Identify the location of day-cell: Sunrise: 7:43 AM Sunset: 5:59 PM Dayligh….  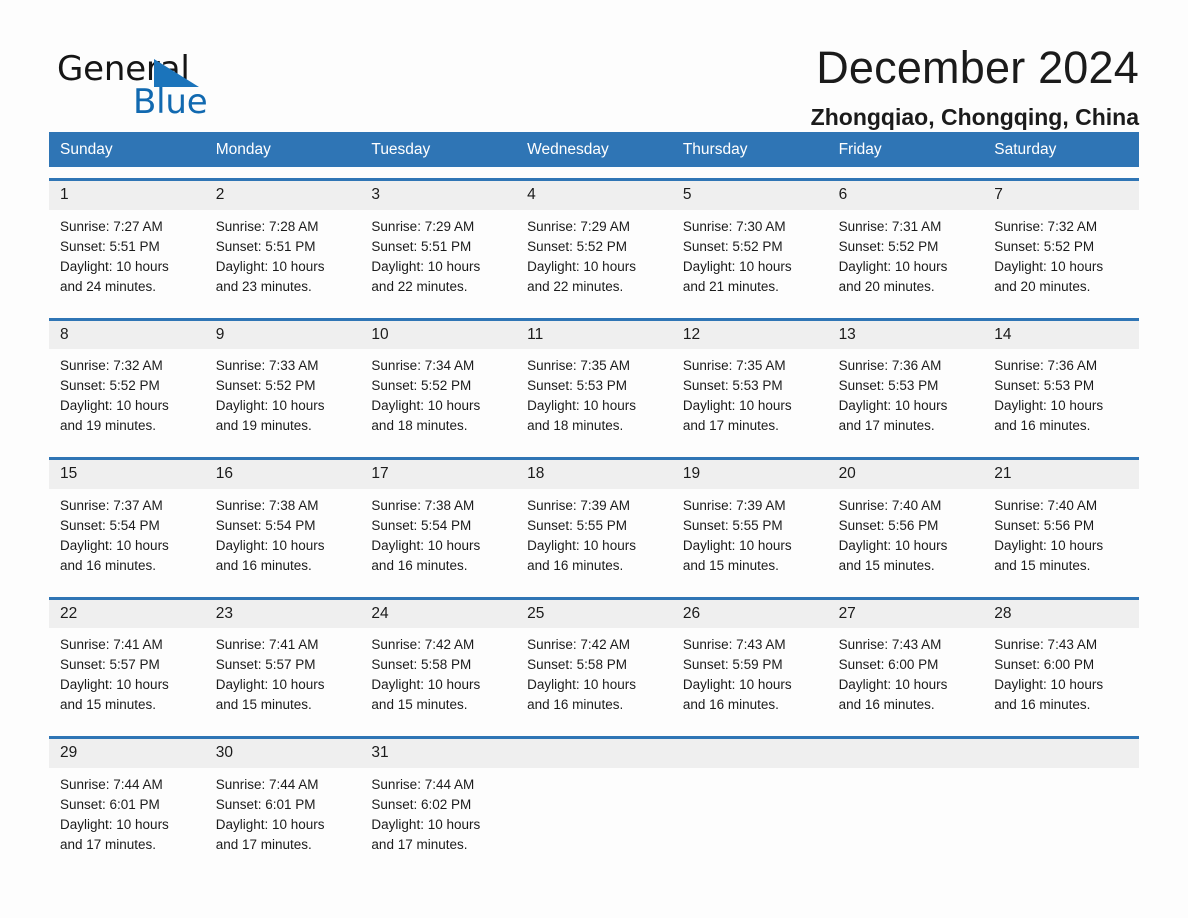
(750, 676).